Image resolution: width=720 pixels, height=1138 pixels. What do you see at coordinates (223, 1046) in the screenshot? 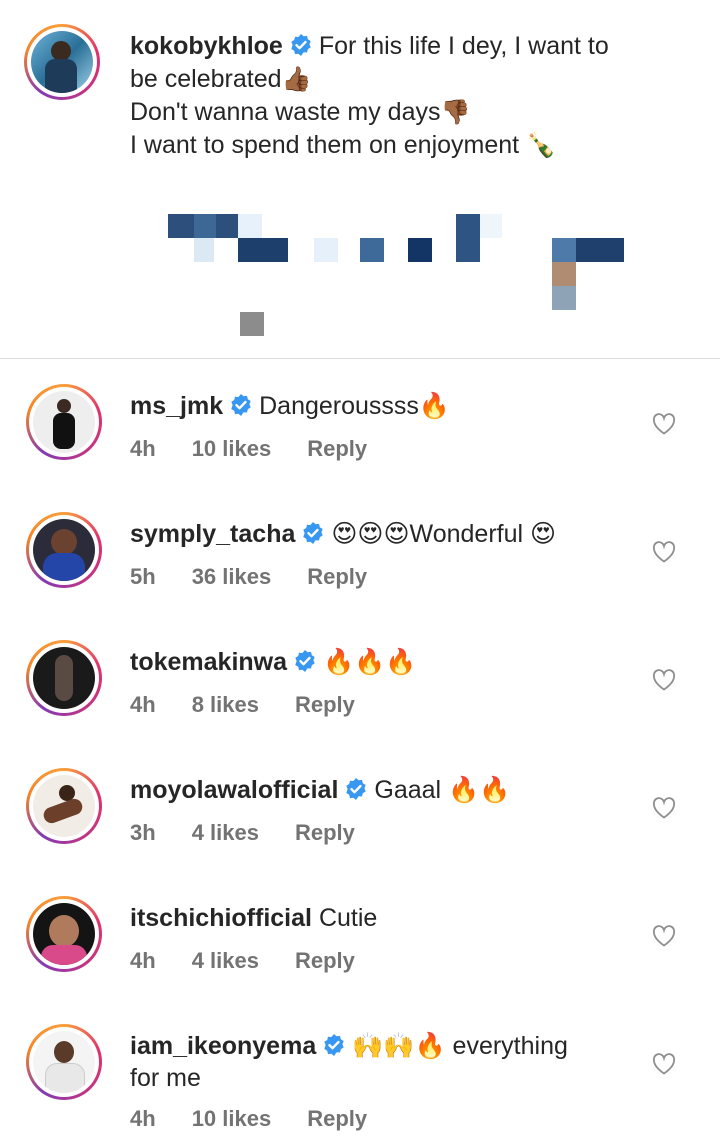
I see `comment-username: iam_ikeonyema` at bounding box center [223, 1046].